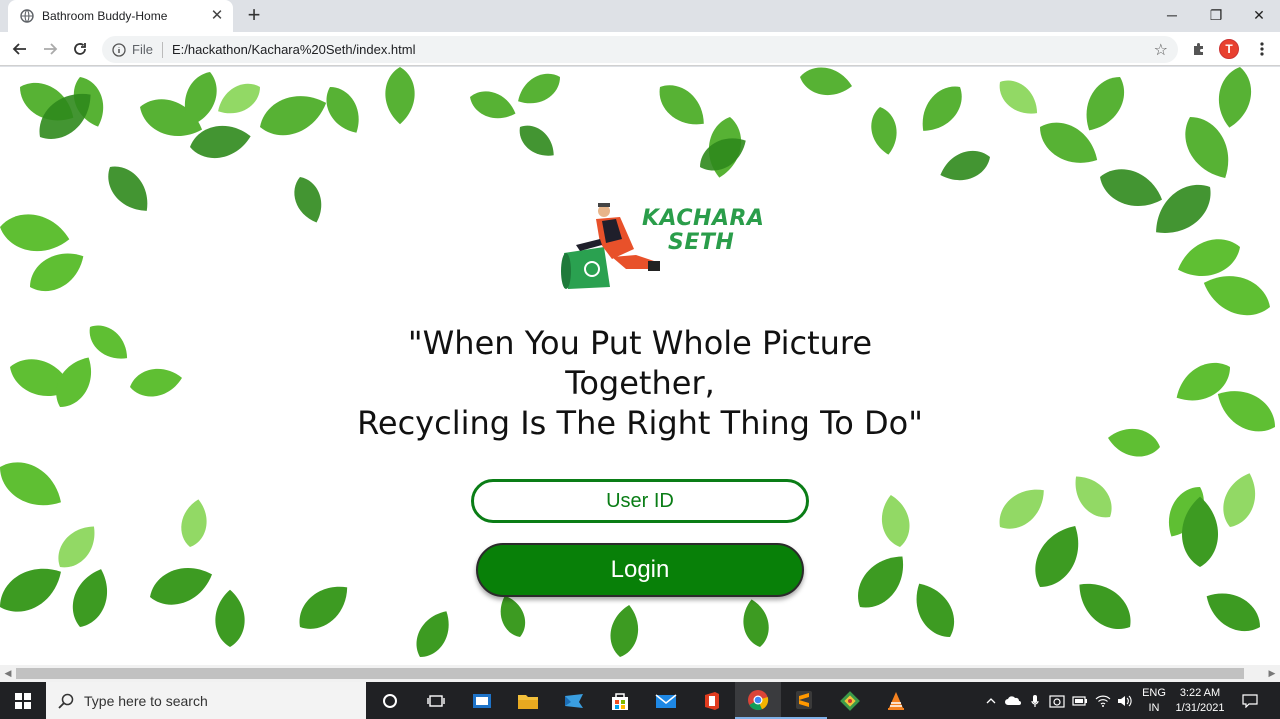 Image resolution: width=1280 pixels, height=719 pixels. What do you see at coordinates (1154, 708) in the screenshot?
I see `lang-region: IN` at bounding box center [1154, 708].